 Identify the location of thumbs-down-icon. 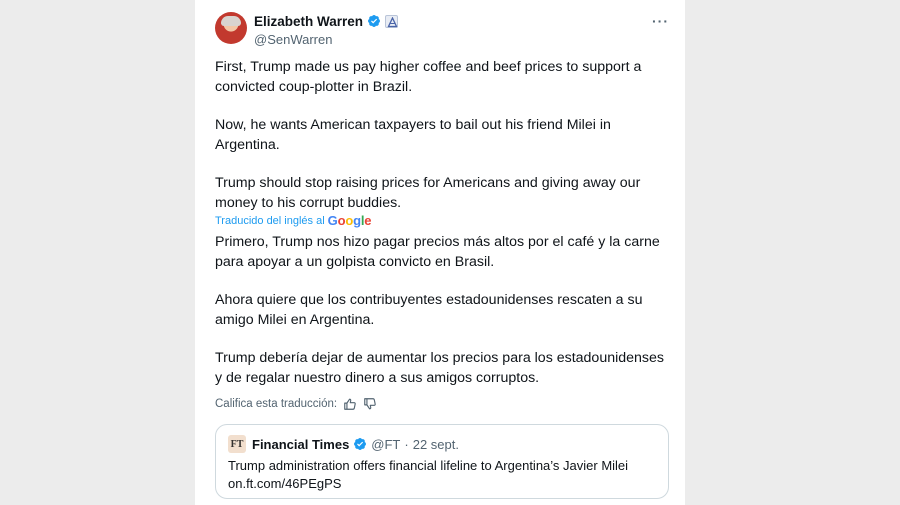
(370, 404).